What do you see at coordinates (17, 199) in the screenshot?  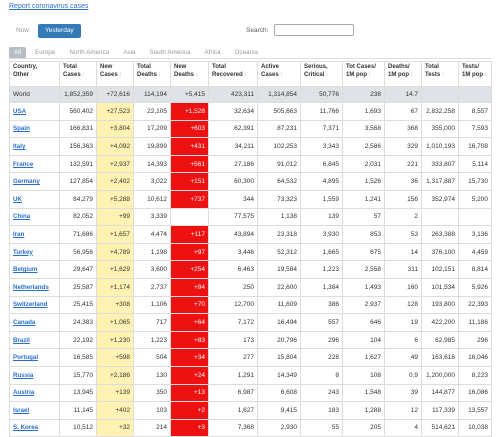 I see `country-link: UK` at bounding box center [17, 199].